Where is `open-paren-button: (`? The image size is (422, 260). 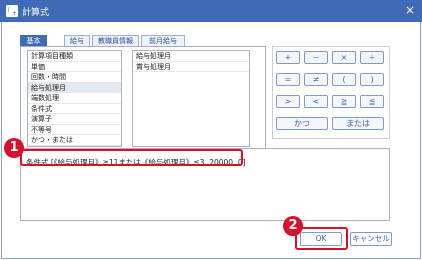
open-paren-button: ( is located at coordinates (344, 79).